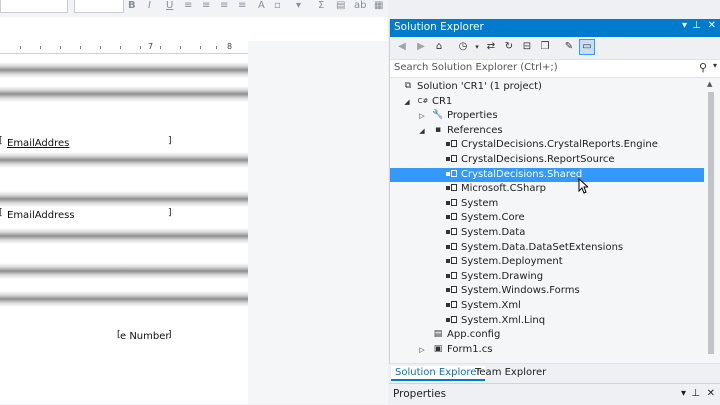  What do you see at coordinates (124, 47) in the screenshot?
I see `horizontal-ruler: 7 8` at bounding box center [124, 47].